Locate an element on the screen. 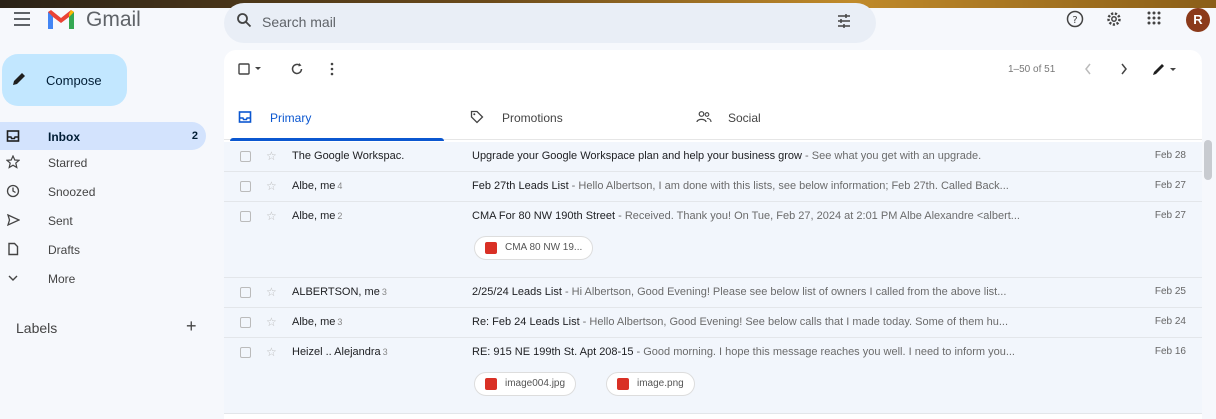 The height and width of the screenshot is (419, 1216). star-icon is located at coordinates (13, 162).